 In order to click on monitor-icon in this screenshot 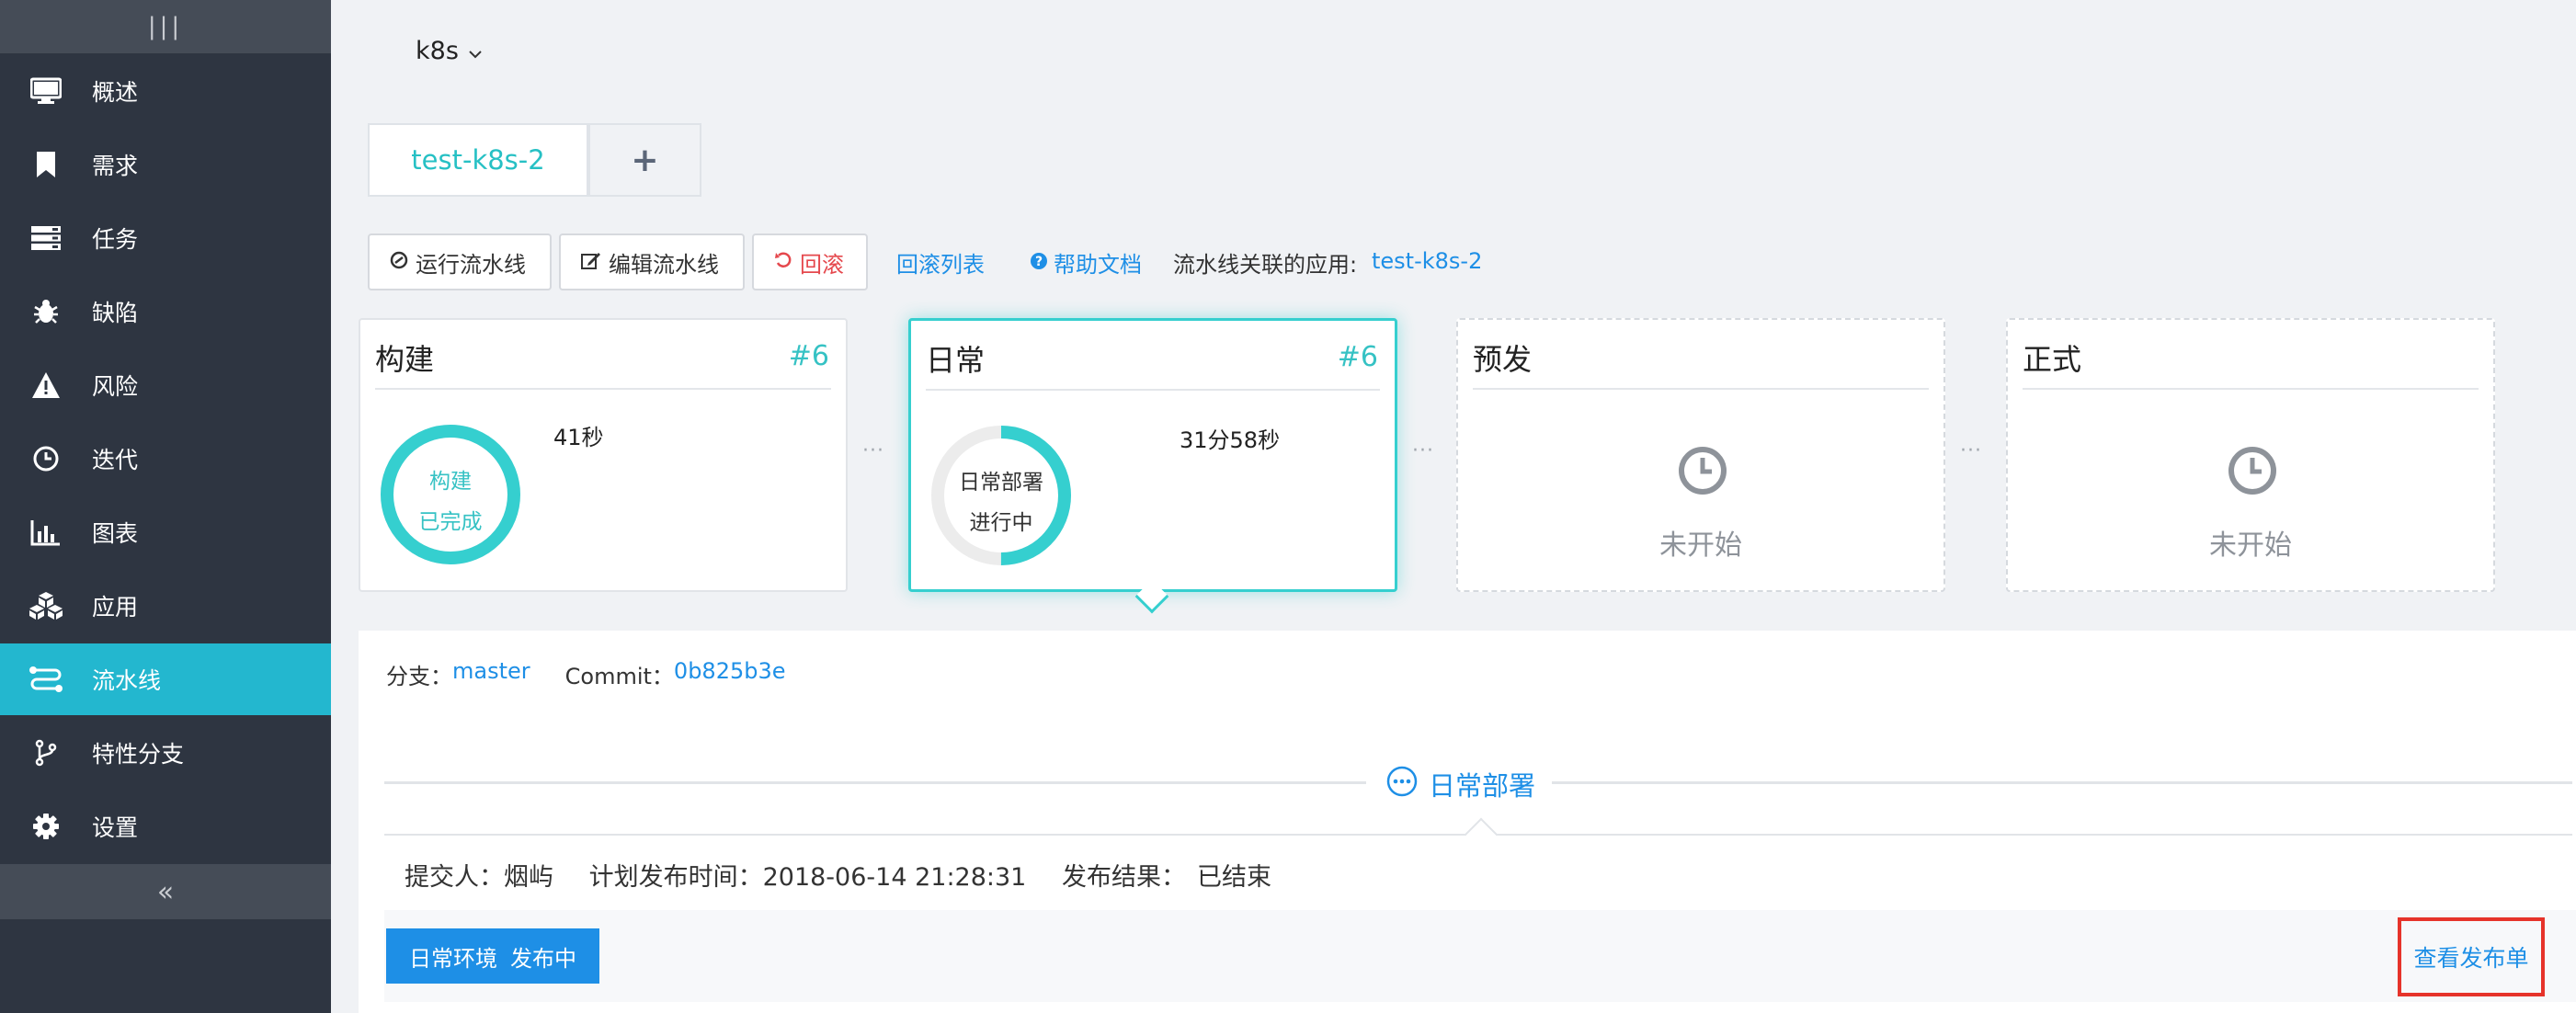, I will do `click(46, 91)`.